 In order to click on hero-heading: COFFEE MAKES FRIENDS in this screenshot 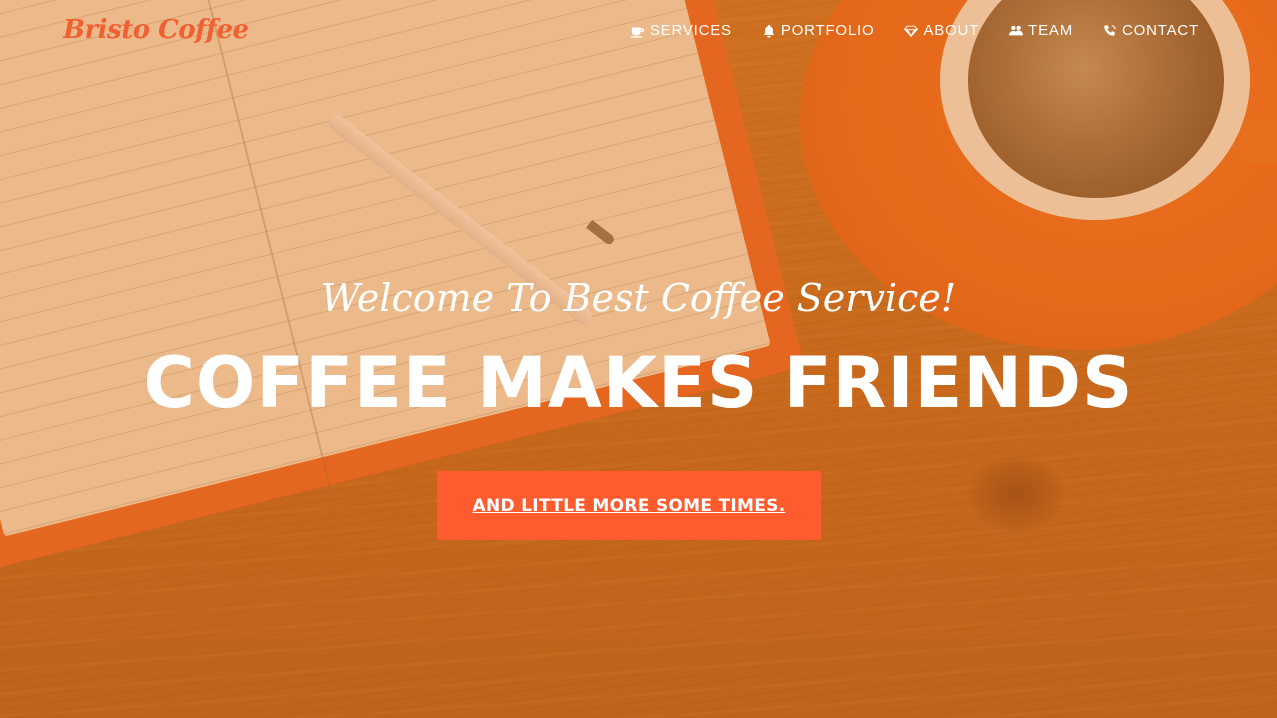, I will do `click(638, 383)`.